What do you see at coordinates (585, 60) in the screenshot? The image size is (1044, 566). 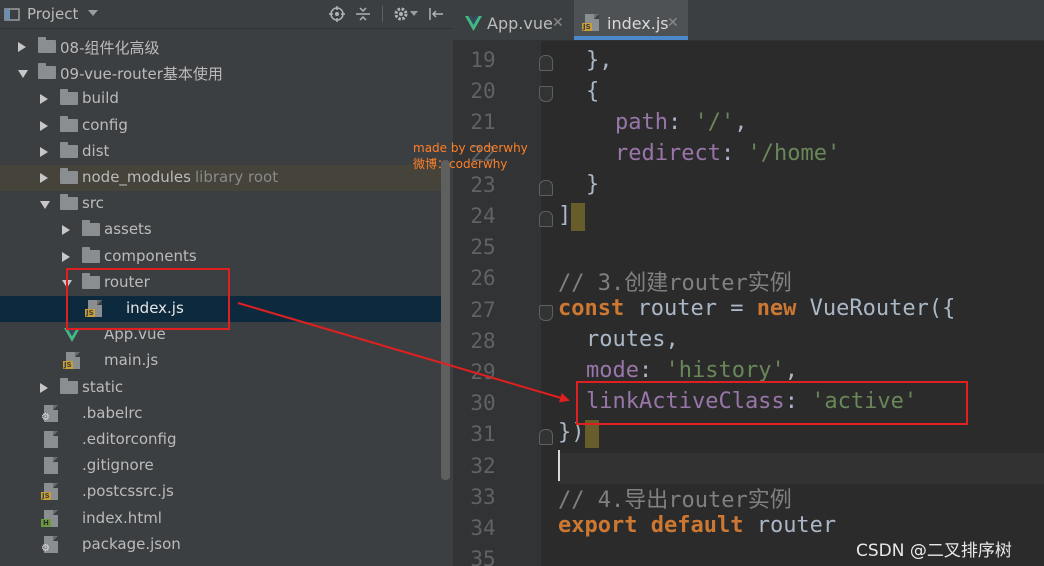 I see `code-line-19: },` at bounding box center [585, 60].